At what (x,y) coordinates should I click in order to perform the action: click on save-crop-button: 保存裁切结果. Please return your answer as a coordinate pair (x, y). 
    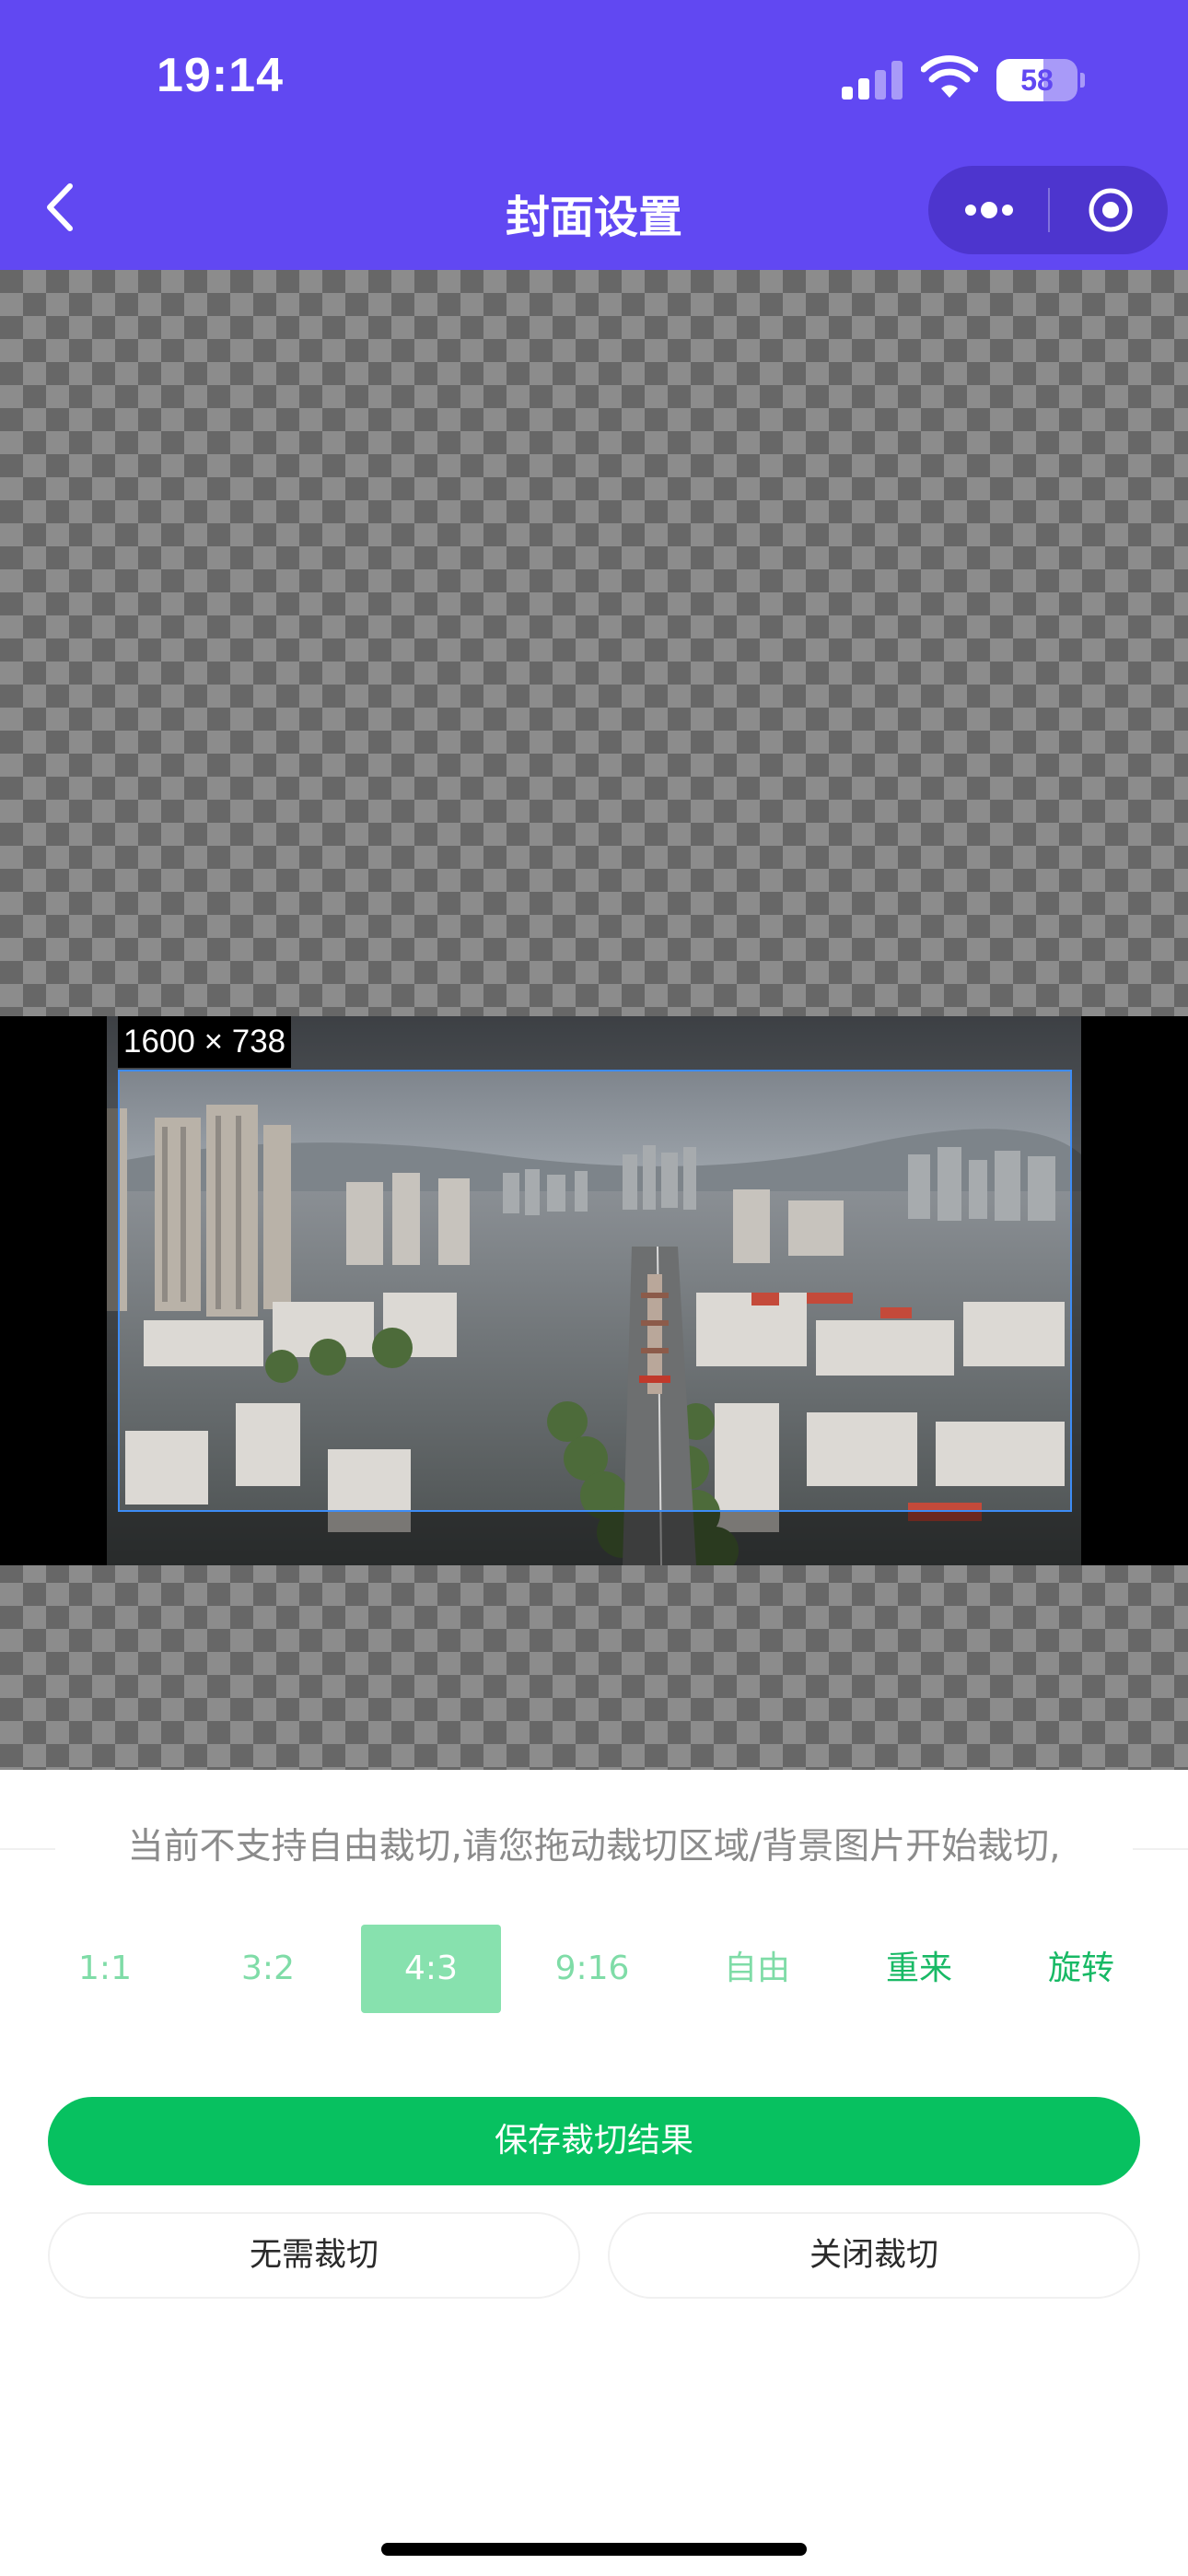
    Looking at the image, I should click on (594, 2141).